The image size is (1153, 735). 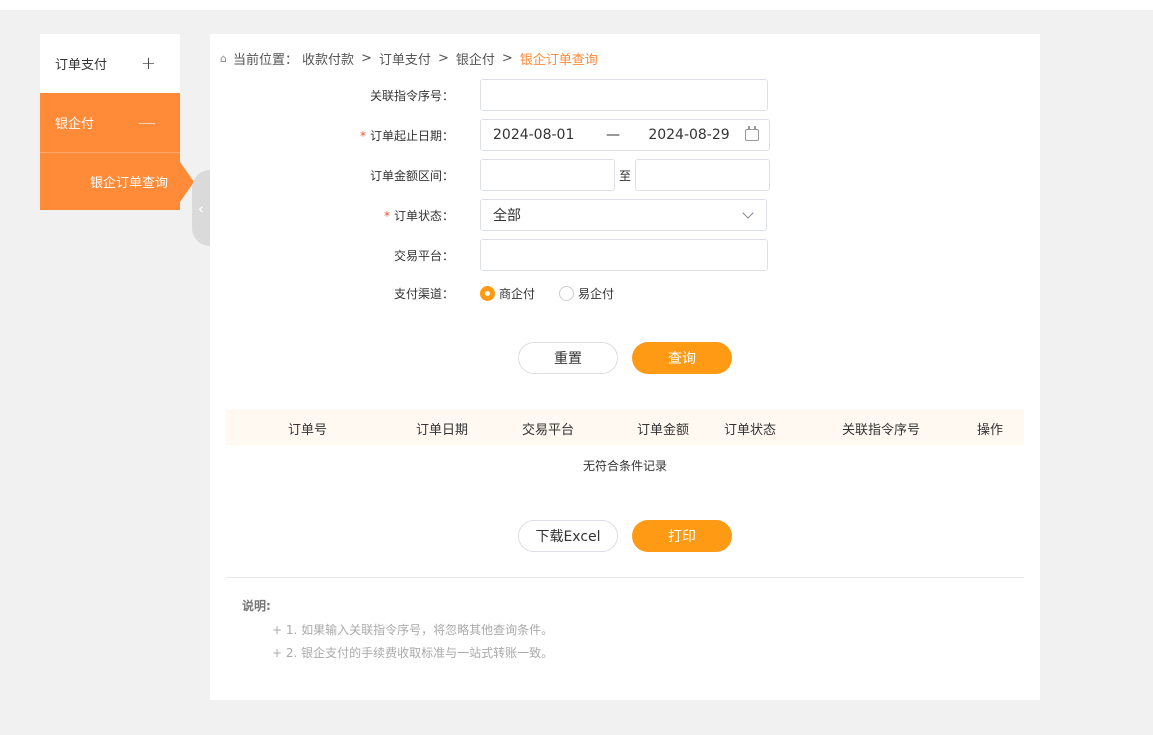 What do you see at coordinates (625, 577) in the screenshot?
I see `divider` at bounding box center [625, 577].